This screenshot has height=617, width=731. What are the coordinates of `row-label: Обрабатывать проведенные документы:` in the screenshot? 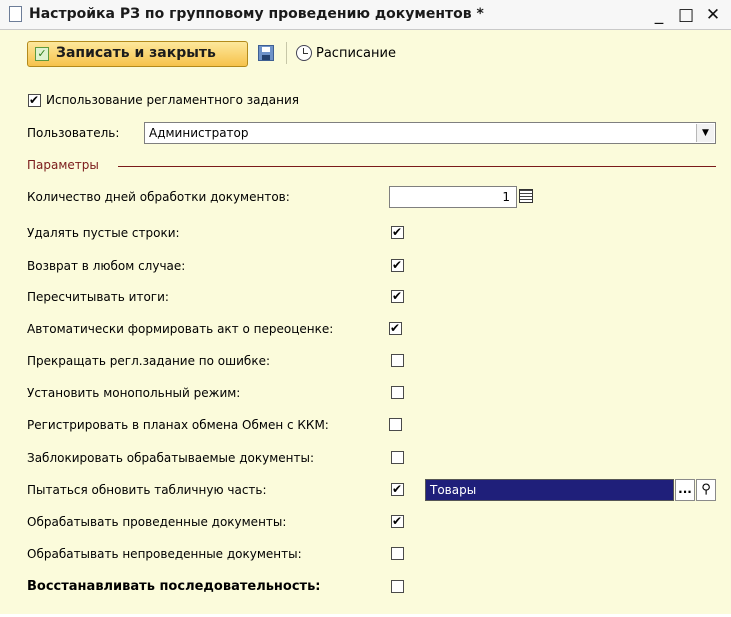 It's located at (157, 522).